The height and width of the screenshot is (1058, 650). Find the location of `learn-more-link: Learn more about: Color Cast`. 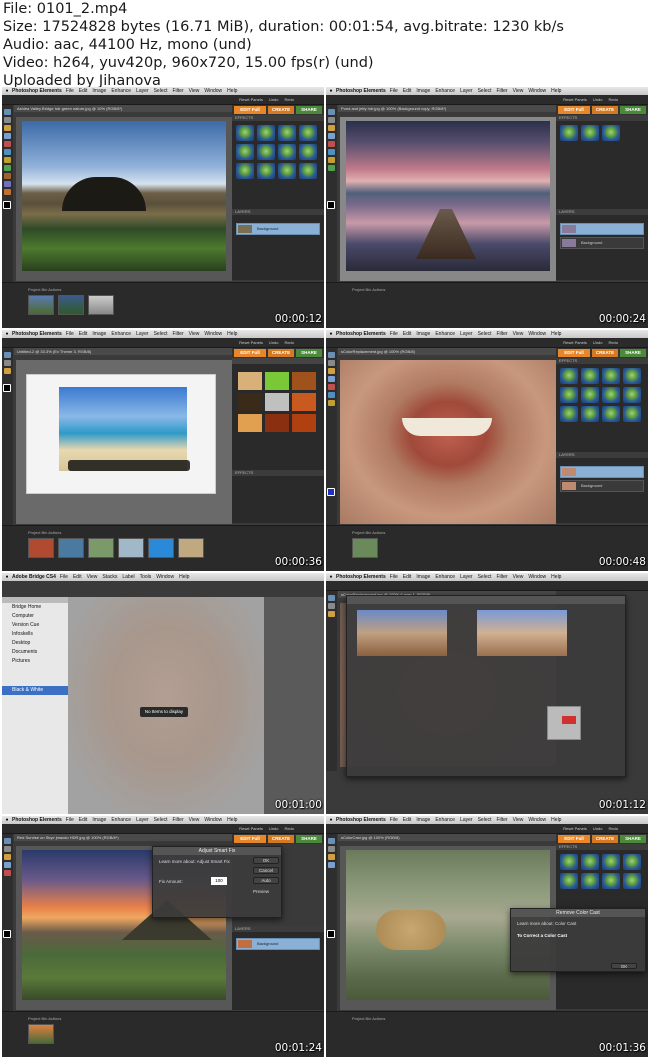

learn-more-link: Learn more about: Color Cast is located at coordinates (546, 923).